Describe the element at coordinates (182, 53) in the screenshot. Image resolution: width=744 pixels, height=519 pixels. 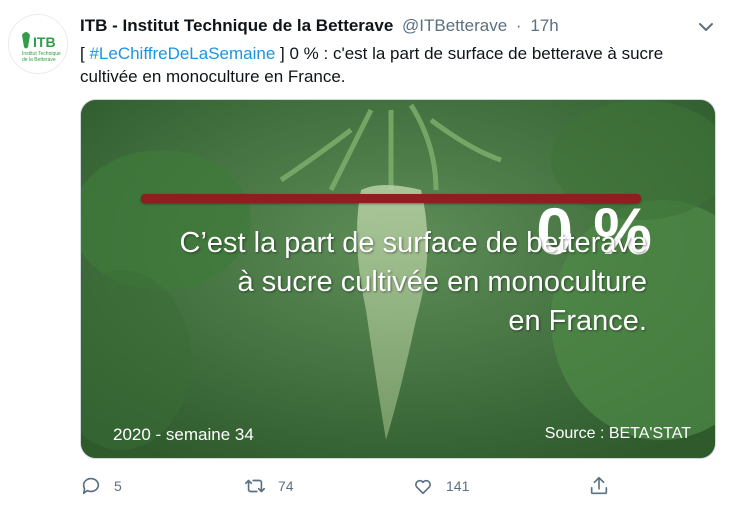
I see `hashtag-link: #LeChiffreDeLaSemaine` at that location.